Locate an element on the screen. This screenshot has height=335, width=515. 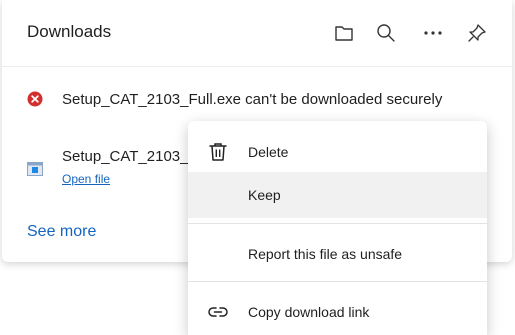
link-icon is located at coordinates (218, 312).